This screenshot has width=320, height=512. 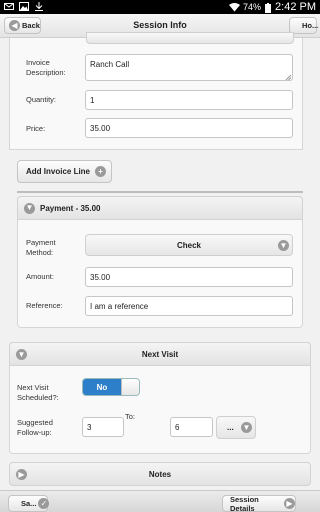 I want to click on battery-percent: 74%, so click(x=252, y=7).